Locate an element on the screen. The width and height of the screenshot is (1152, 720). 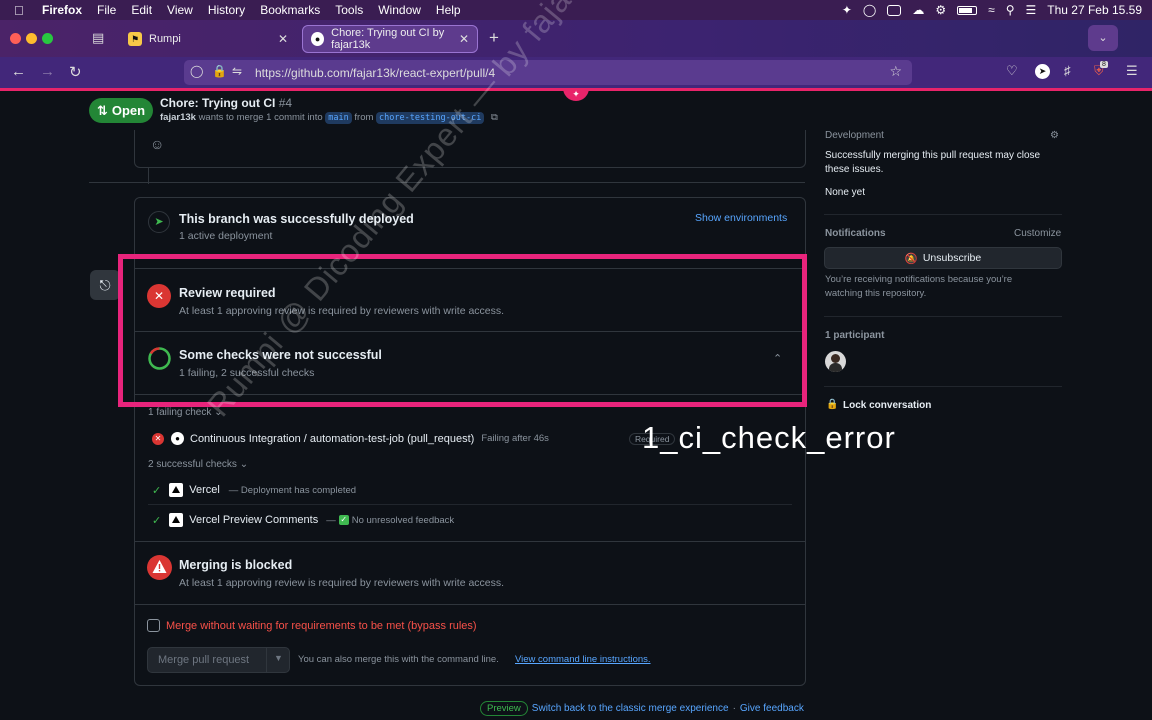
menu-clock: Thu 27 Feb 15.59 is located at coordinates (1094, 10).